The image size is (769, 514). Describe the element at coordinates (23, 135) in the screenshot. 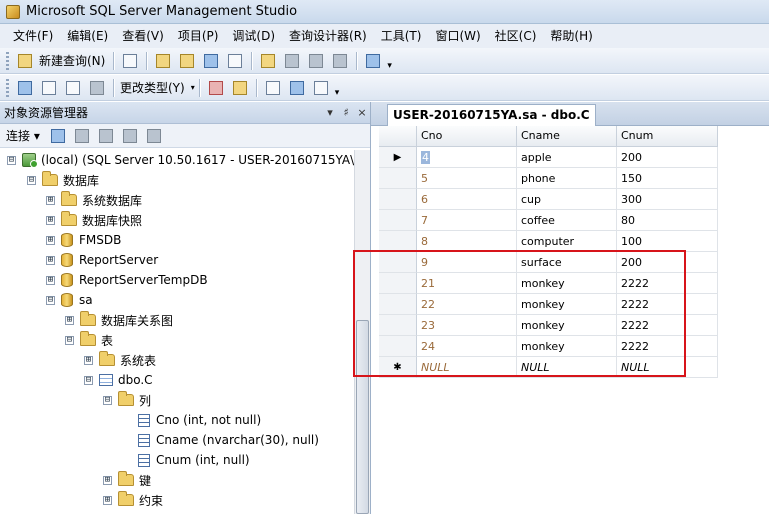

I see `connect-button: 连接 ▾` at that location.